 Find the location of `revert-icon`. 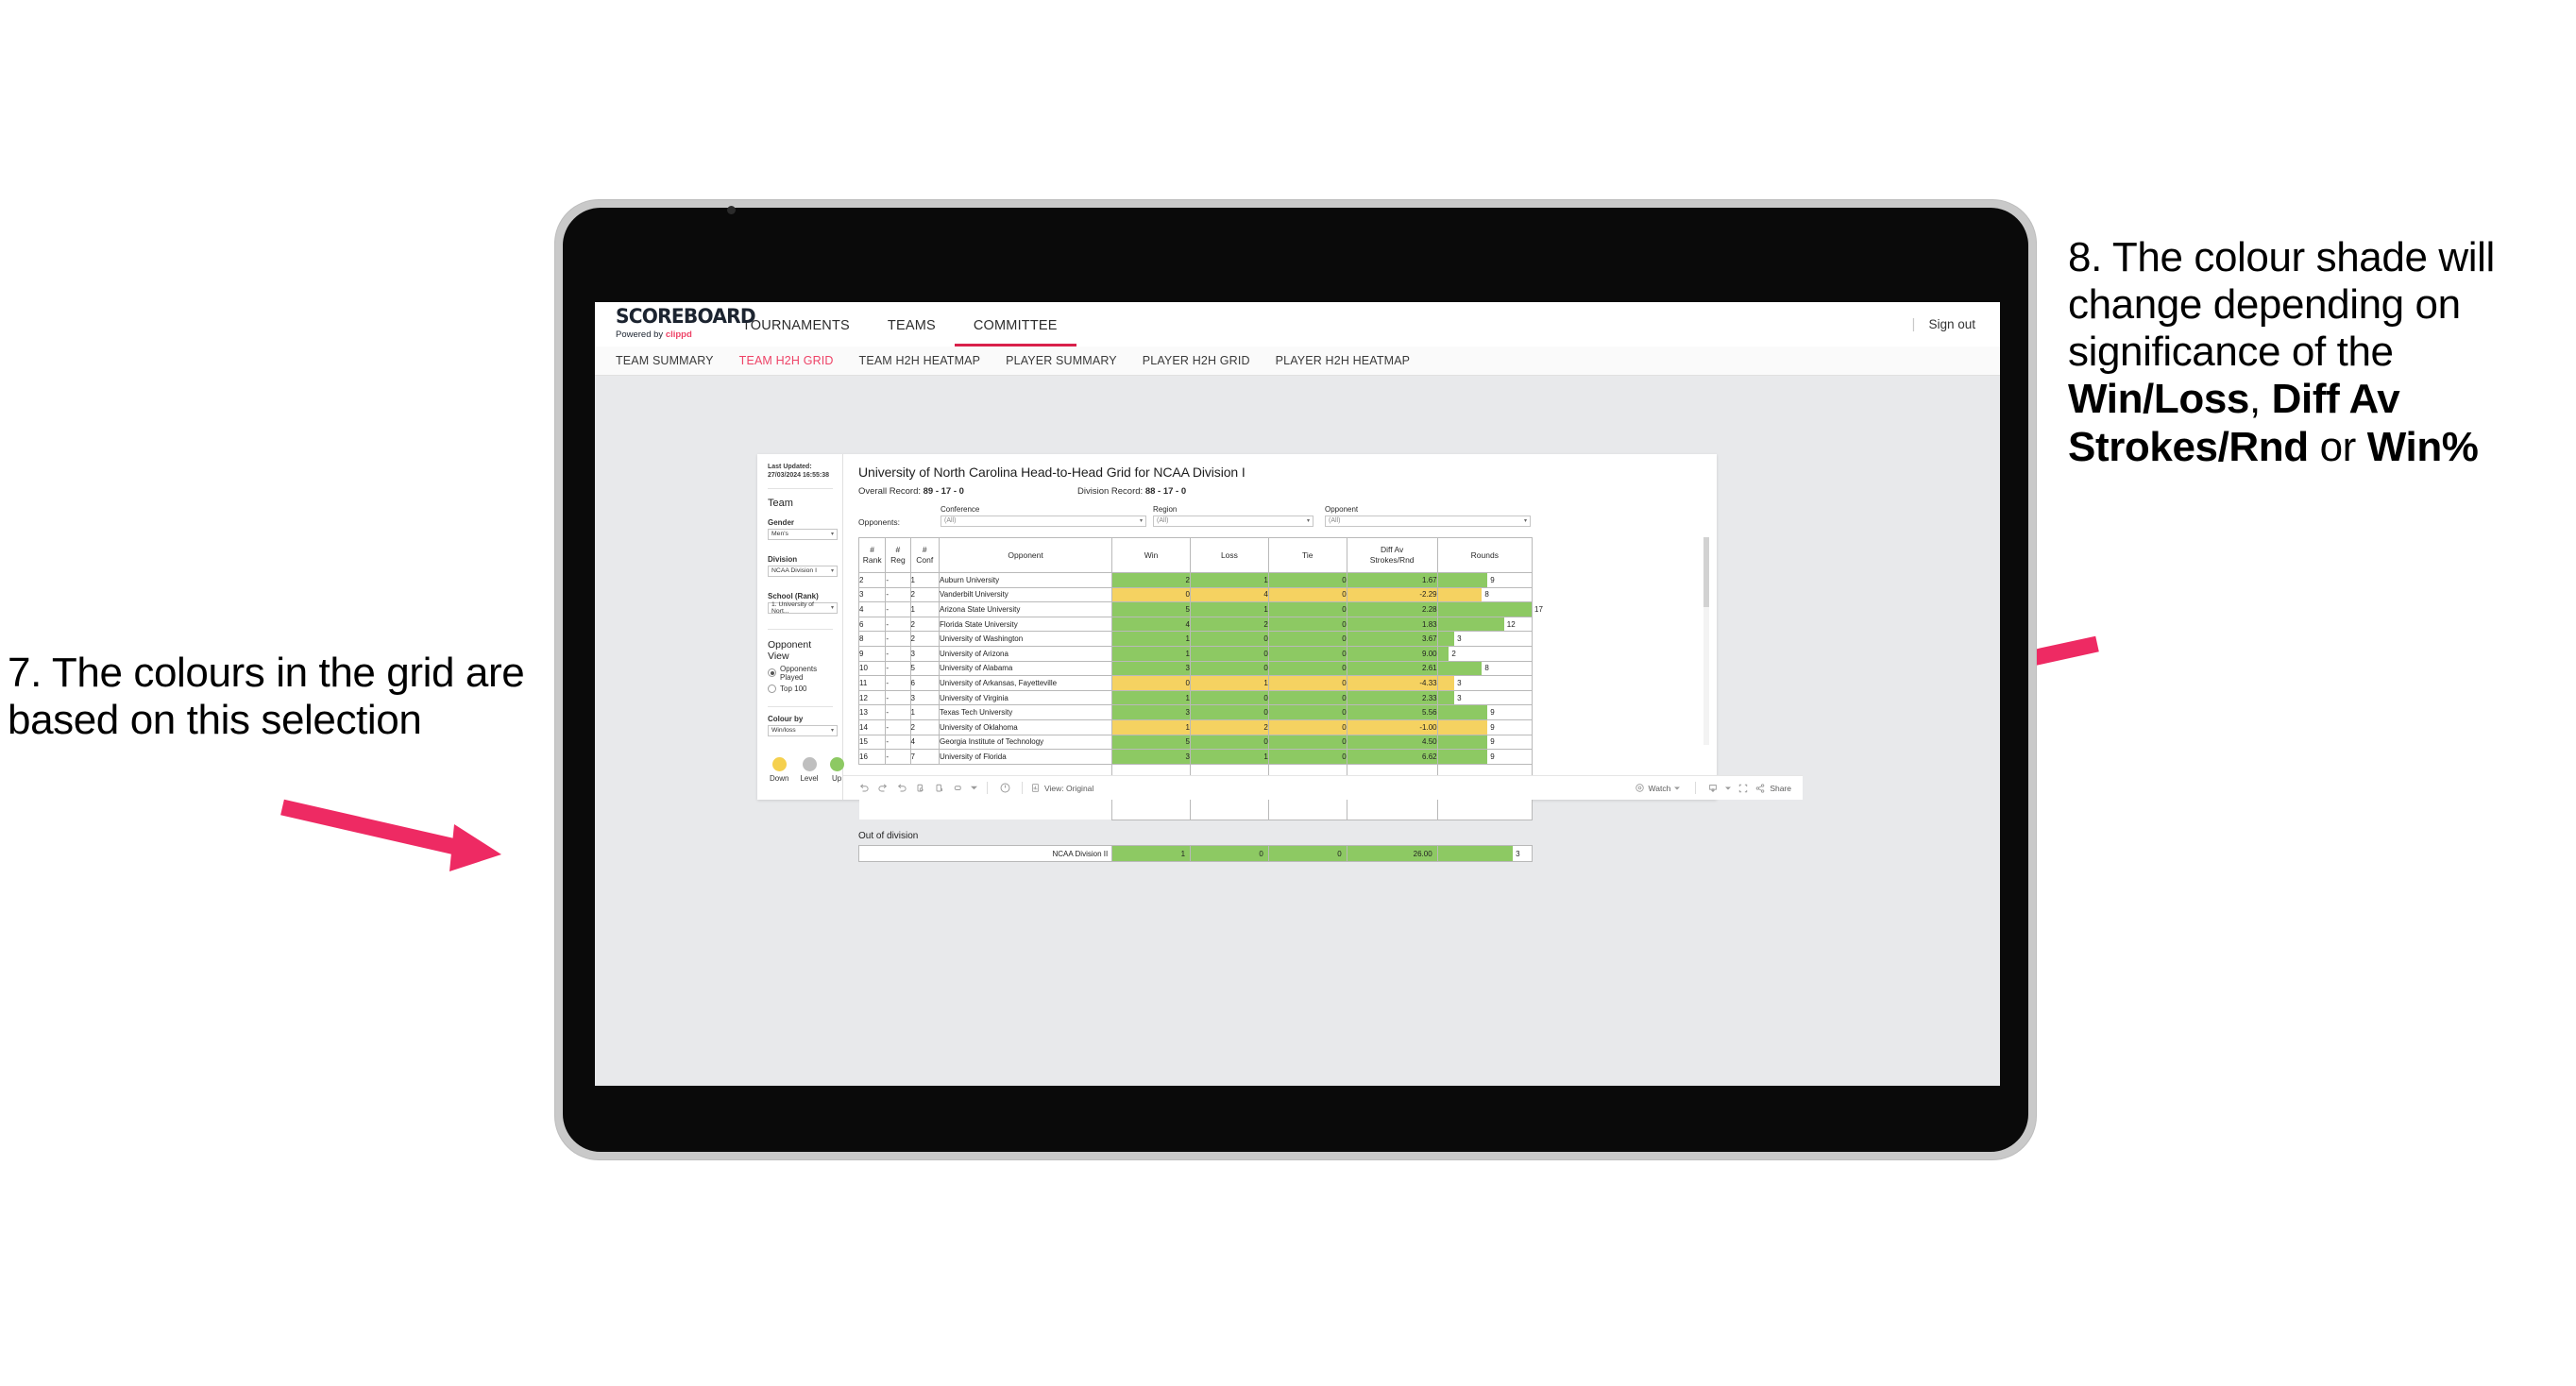

revert-icon is located at coordinates (901, 789).